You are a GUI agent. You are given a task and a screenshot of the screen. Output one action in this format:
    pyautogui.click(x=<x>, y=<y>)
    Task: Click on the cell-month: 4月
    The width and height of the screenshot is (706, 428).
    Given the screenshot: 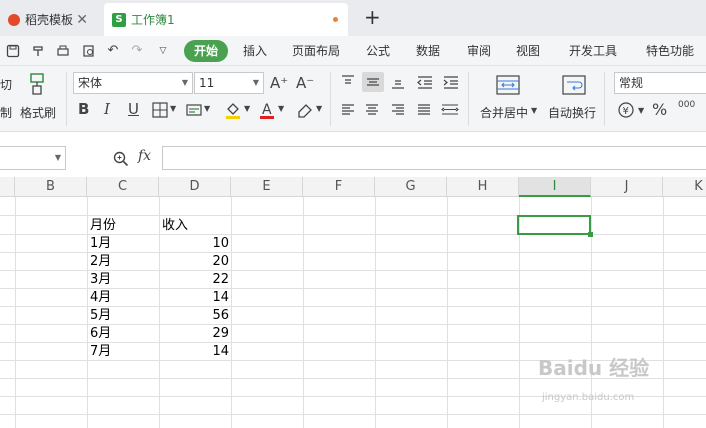 What is the action you would take?
    pyautogui.click(x=100, y=298)
    